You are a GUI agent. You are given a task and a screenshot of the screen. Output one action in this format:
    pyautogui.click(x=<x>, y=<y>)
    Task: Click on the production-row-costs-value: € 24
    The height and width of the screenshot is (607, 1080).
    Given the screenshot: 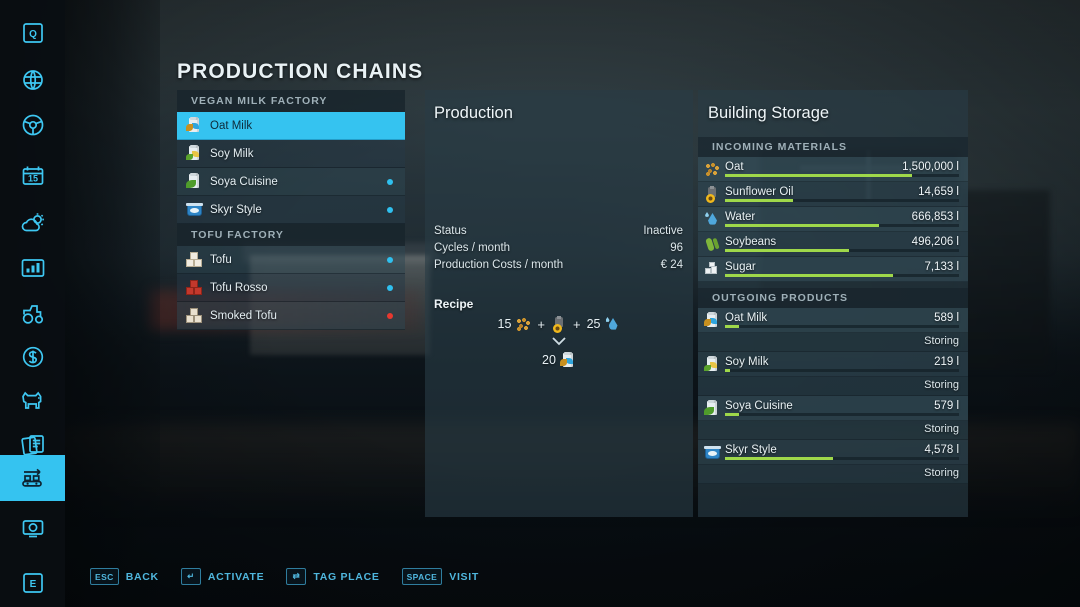 What is the action you would take?
    pyautogui.click(x=671, y=265)
    